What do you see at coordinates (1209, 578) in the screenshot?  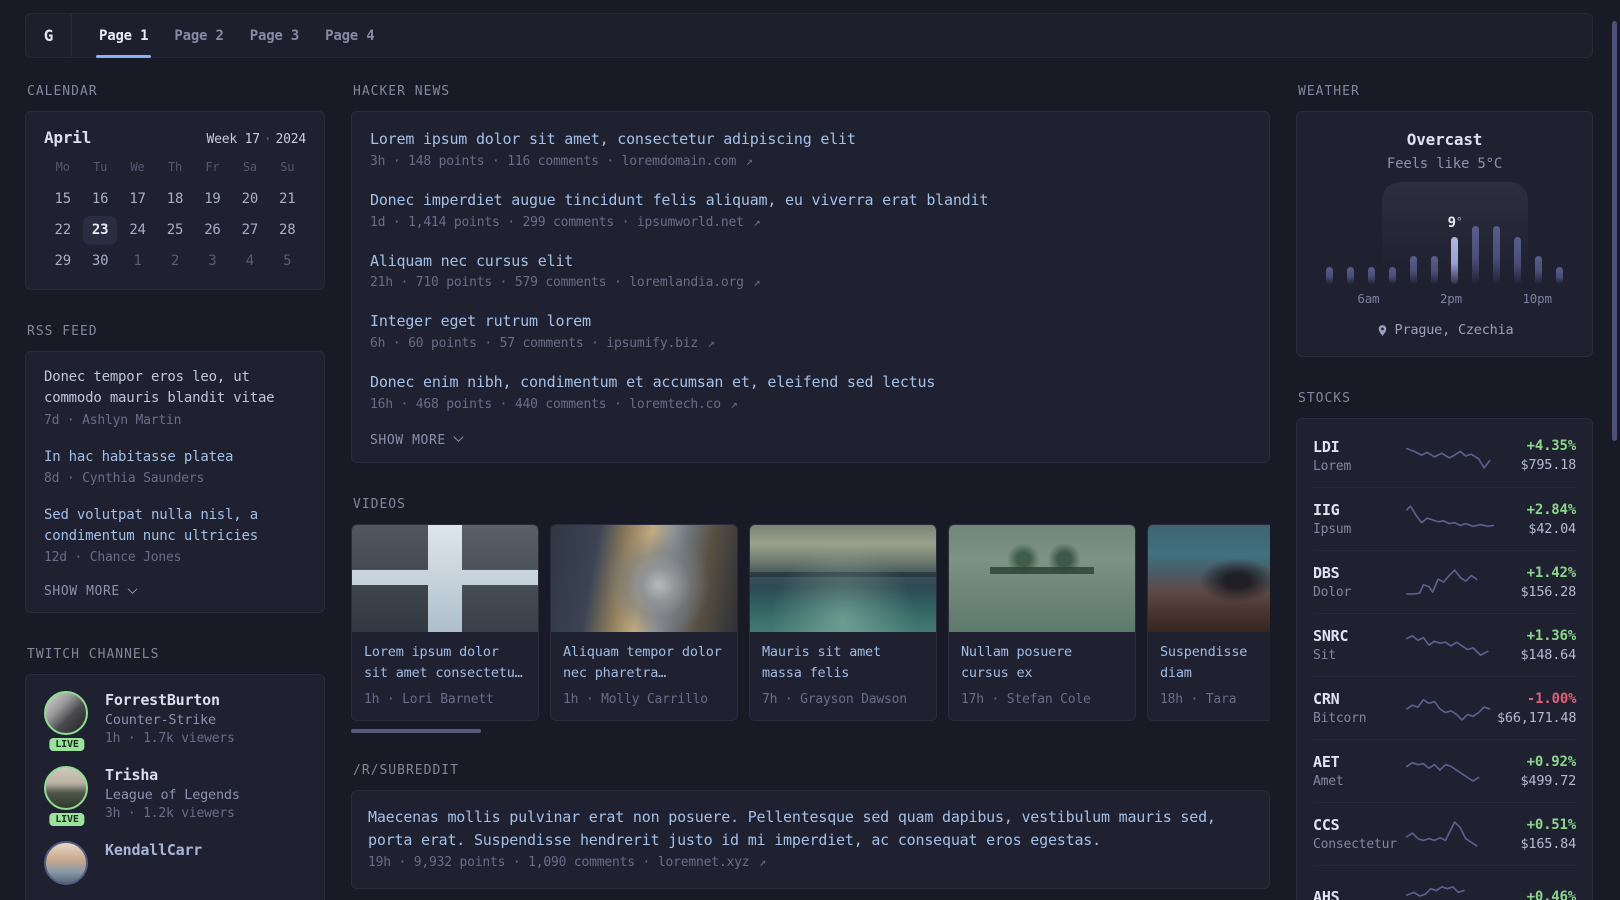 I see `video-thumbnail-figure-in-field` at bounding box center [1209, 578].